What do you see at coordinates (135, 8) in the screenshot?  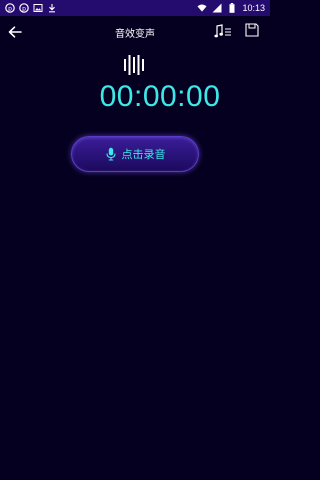 I see `status-bar: p p 10:13` at bounding box center [135, 8].